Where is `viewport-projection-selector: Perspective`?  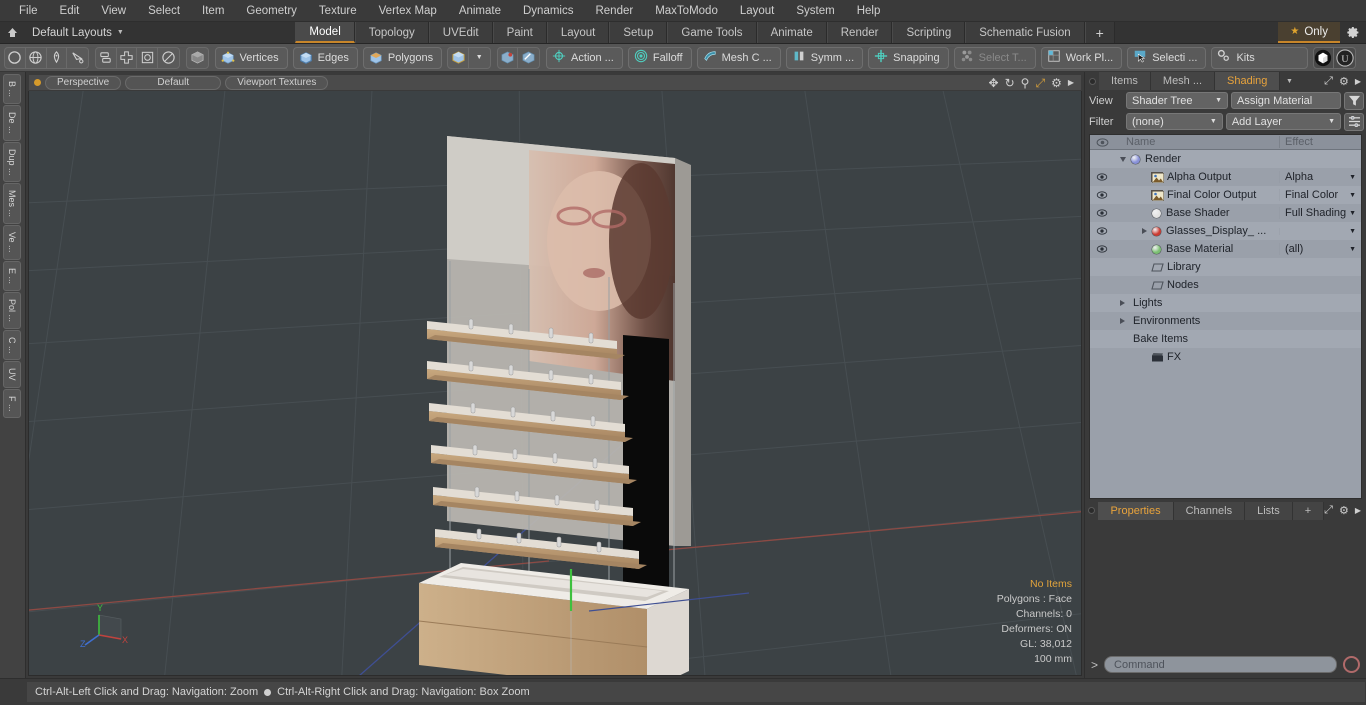
viewport-projection-selector: Perspective is located at coordinates (83, 82).